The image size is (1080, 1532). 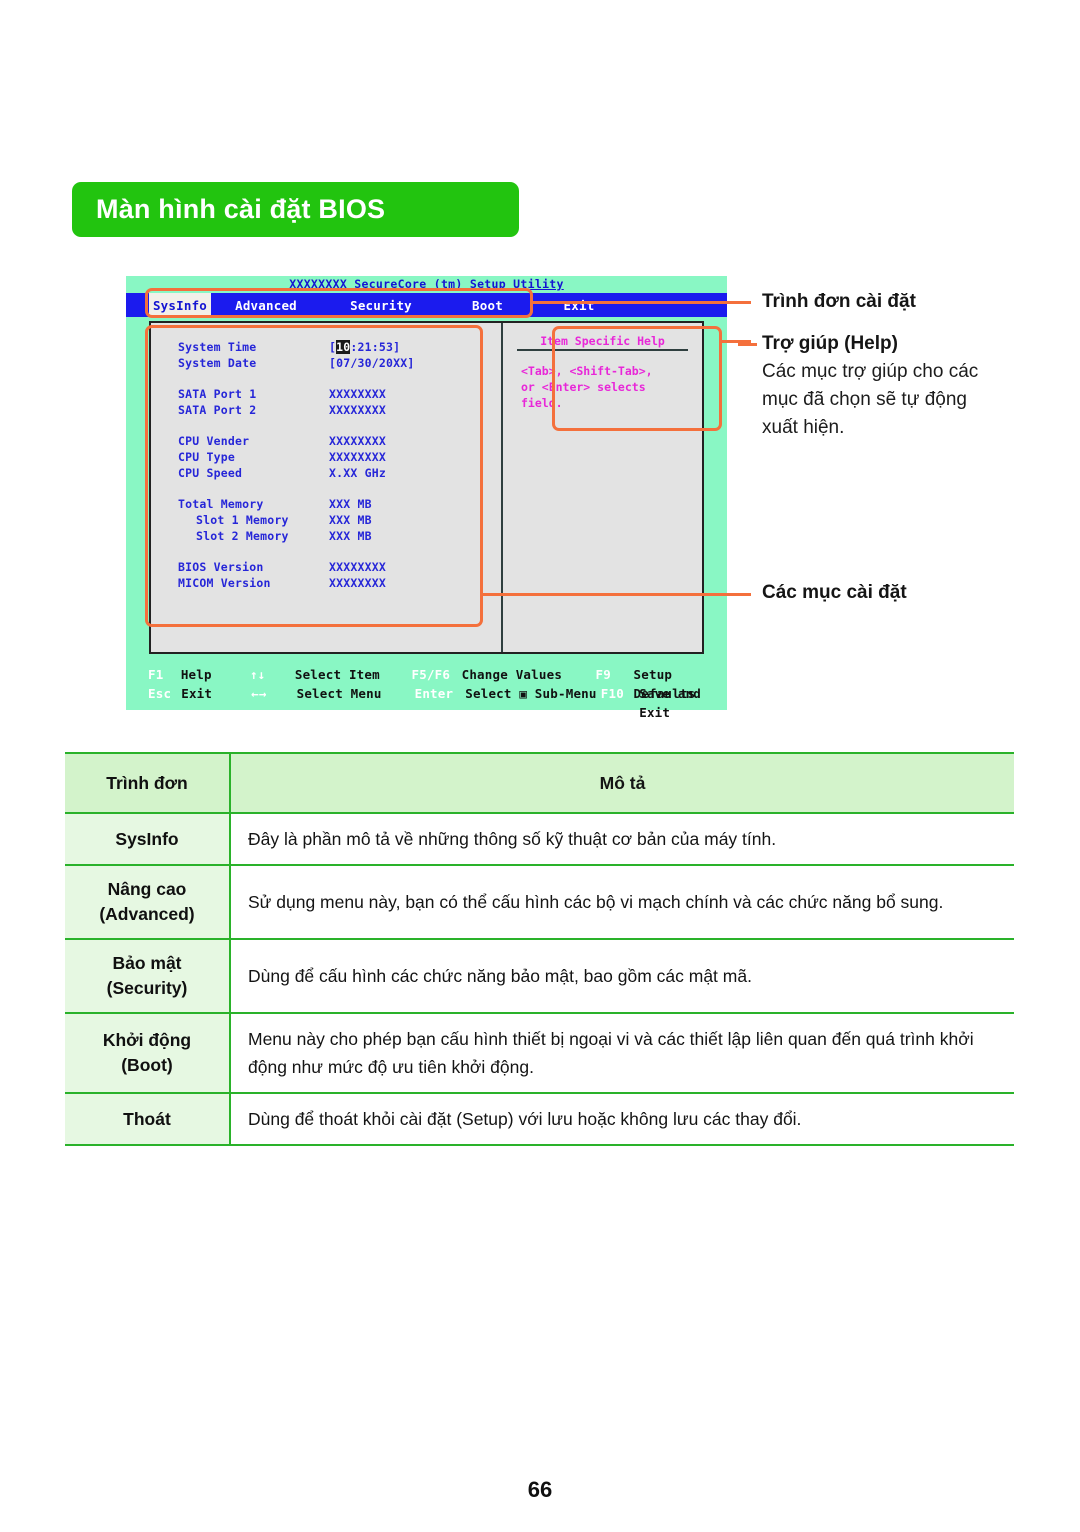 What do you see at coordinates (615, 594) in the screenshot?
I see `leader-line-setup-items` at bounding box center [615, 594].